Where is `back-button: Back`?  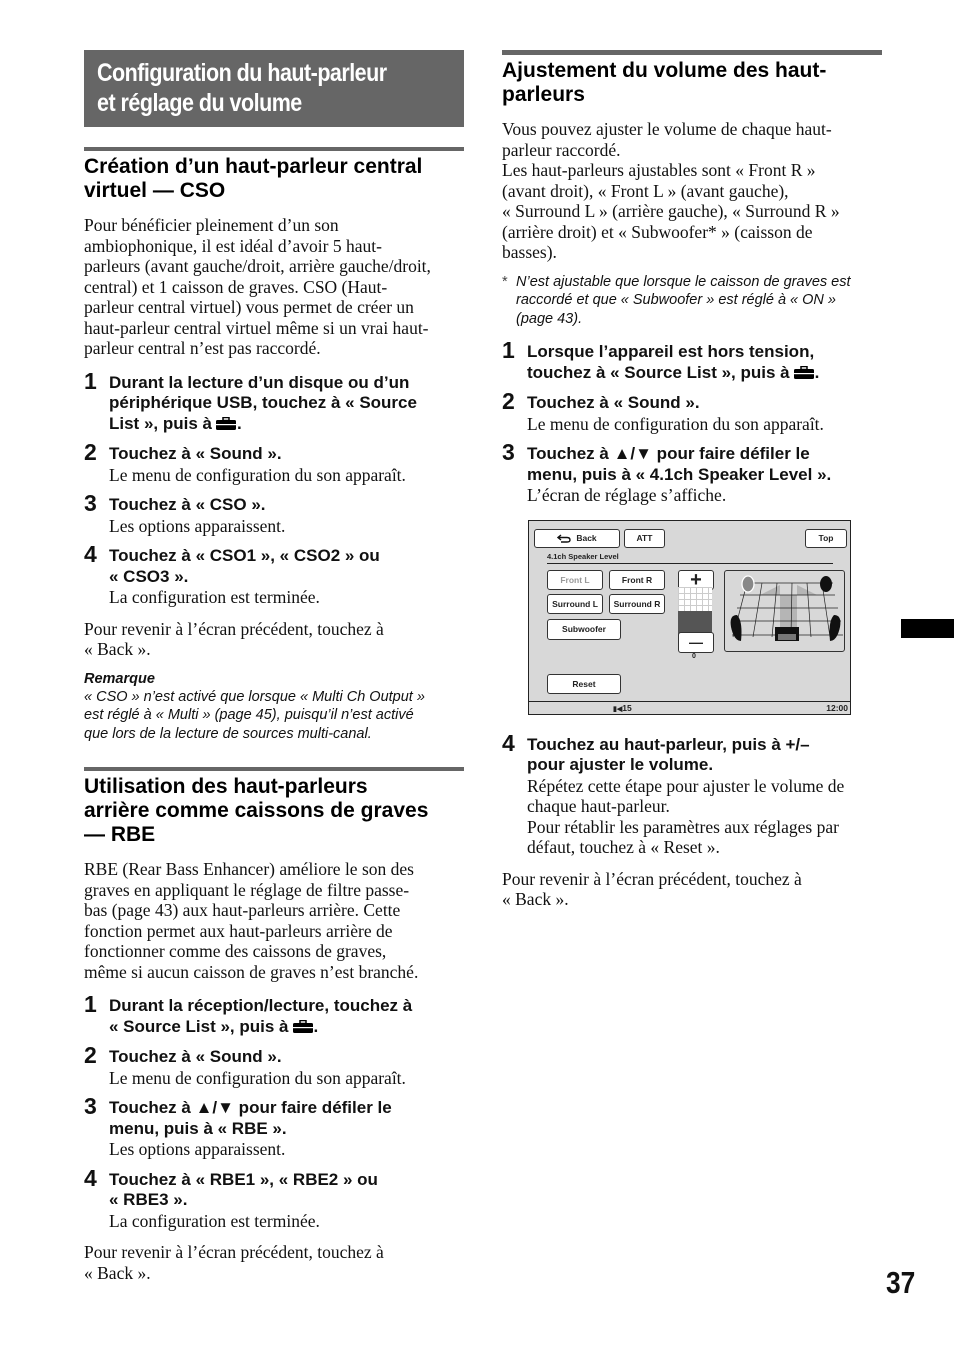 back-button: Back is located at coordinates (577, 538).